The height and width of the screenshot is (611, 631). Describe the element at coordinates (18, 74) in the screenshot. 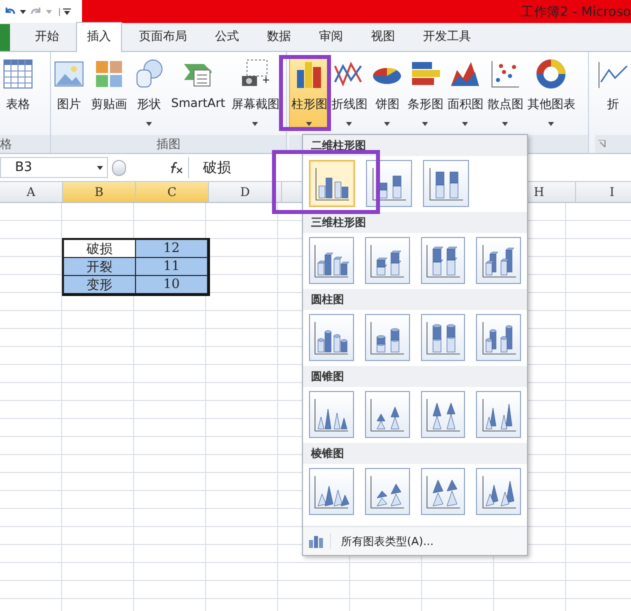

I see `table-icon` at that location.